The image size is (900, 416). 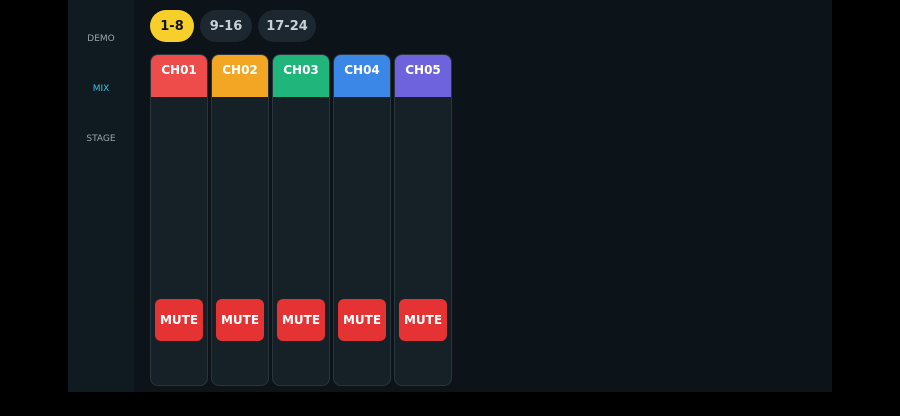 What do you see at coordinates (101, 196) in the screenshot?
I see `sidebar: DEMO MIX STAGE` at bounding box center [101, 196].